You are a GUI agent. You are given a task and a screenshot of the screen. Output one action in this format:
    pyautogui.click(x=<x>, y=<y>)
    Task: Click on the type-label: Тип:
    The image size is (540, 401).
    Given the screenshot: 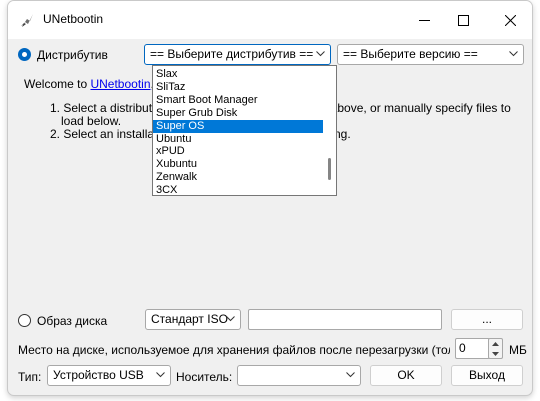 What is the action you would take?
    pyautogui.click(x=30, y=377)
    